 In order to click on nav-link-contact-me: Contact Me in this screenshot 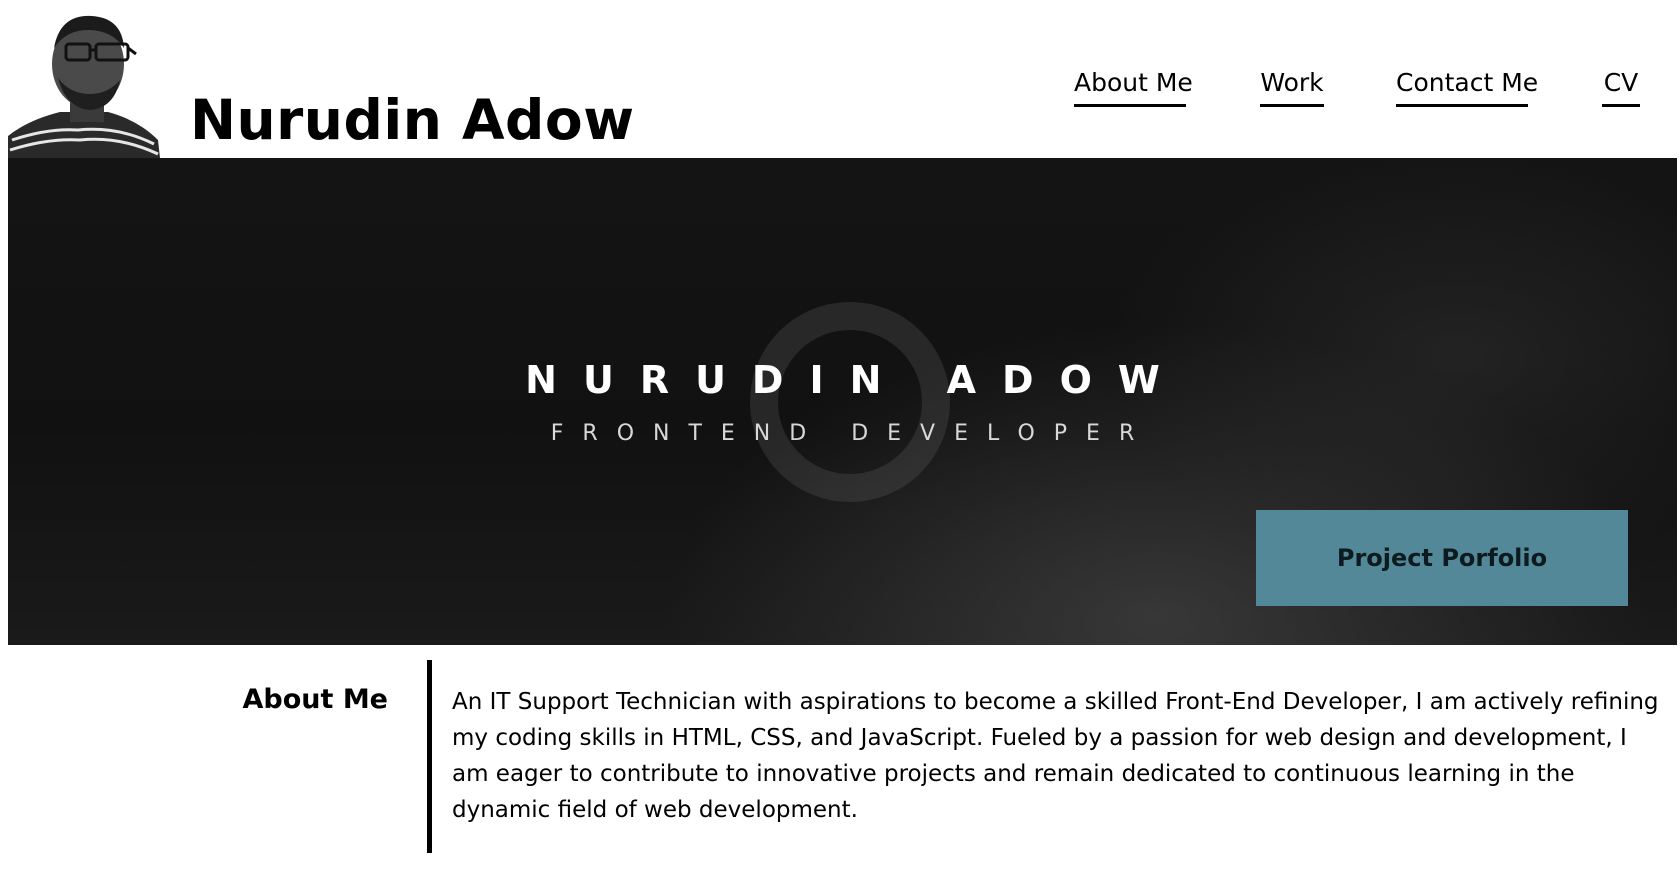, I will do `click(1467, 87)`.